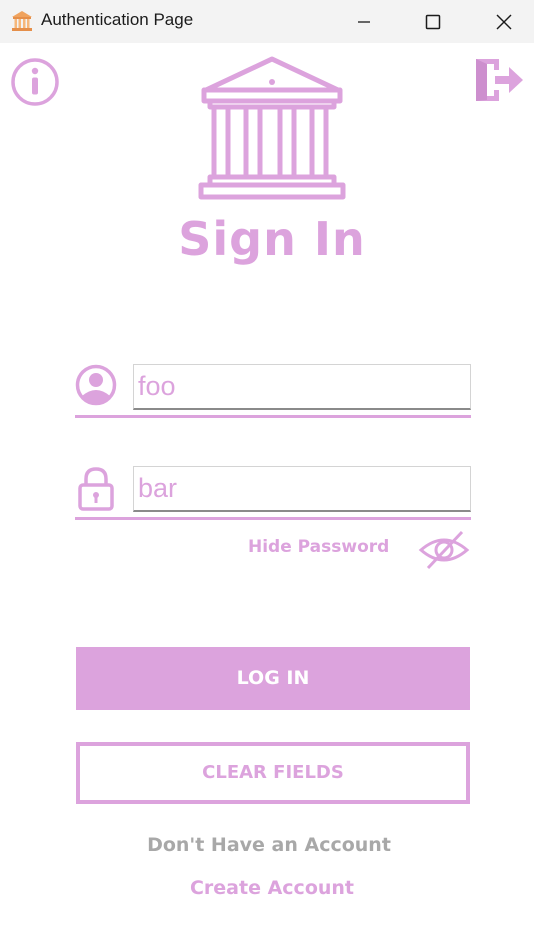  I want to click on minimize-icon, so click(364, 21).